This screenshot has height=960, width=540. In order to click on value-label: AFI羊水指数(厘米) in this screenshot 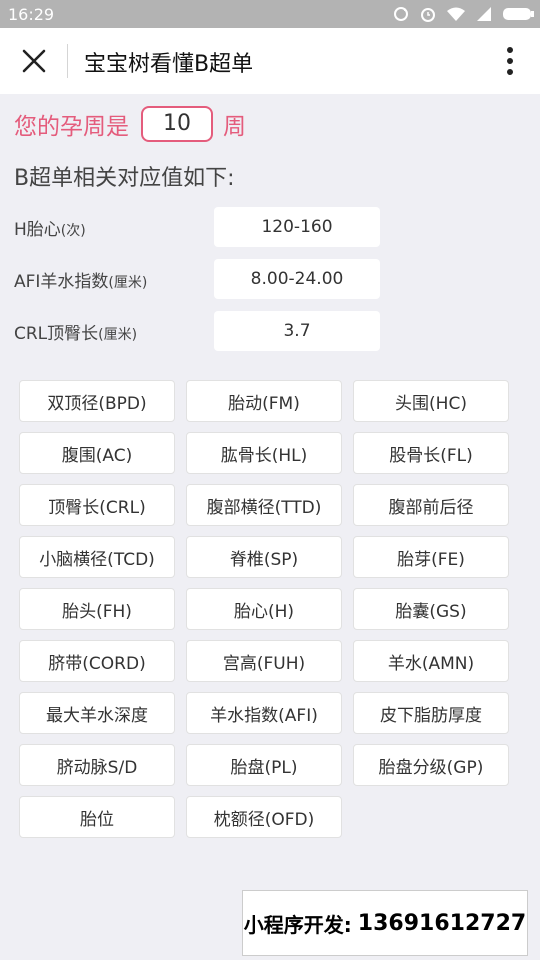, I will do `click(81, 282)`.